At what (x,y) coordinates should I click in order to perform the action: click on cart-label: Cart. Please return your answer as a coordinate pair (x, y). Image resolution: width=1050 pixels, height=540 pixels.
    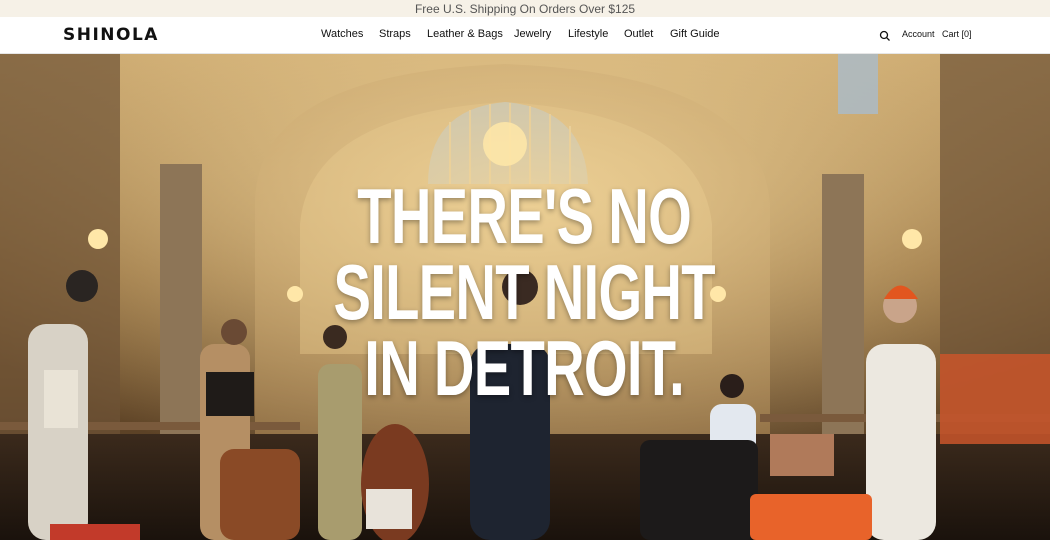
    Looking at the image, I should click on (951, 34).